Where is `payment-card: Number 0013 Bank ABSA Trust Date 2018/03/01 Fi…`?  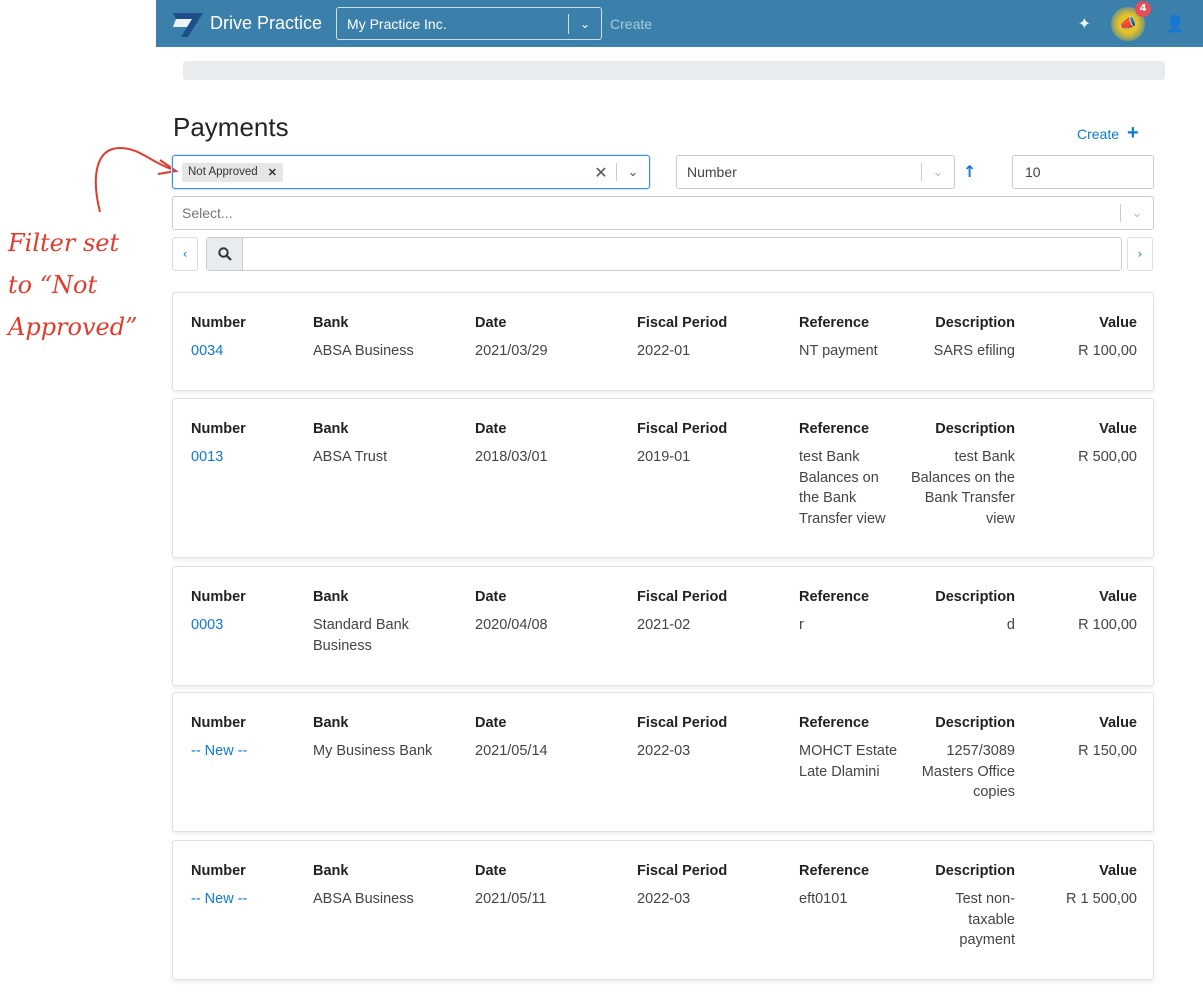
payment-card: Number 0013 Bank ABSA Trust Date 2018/03/01 Fi… is located at coordinates (663, 478).